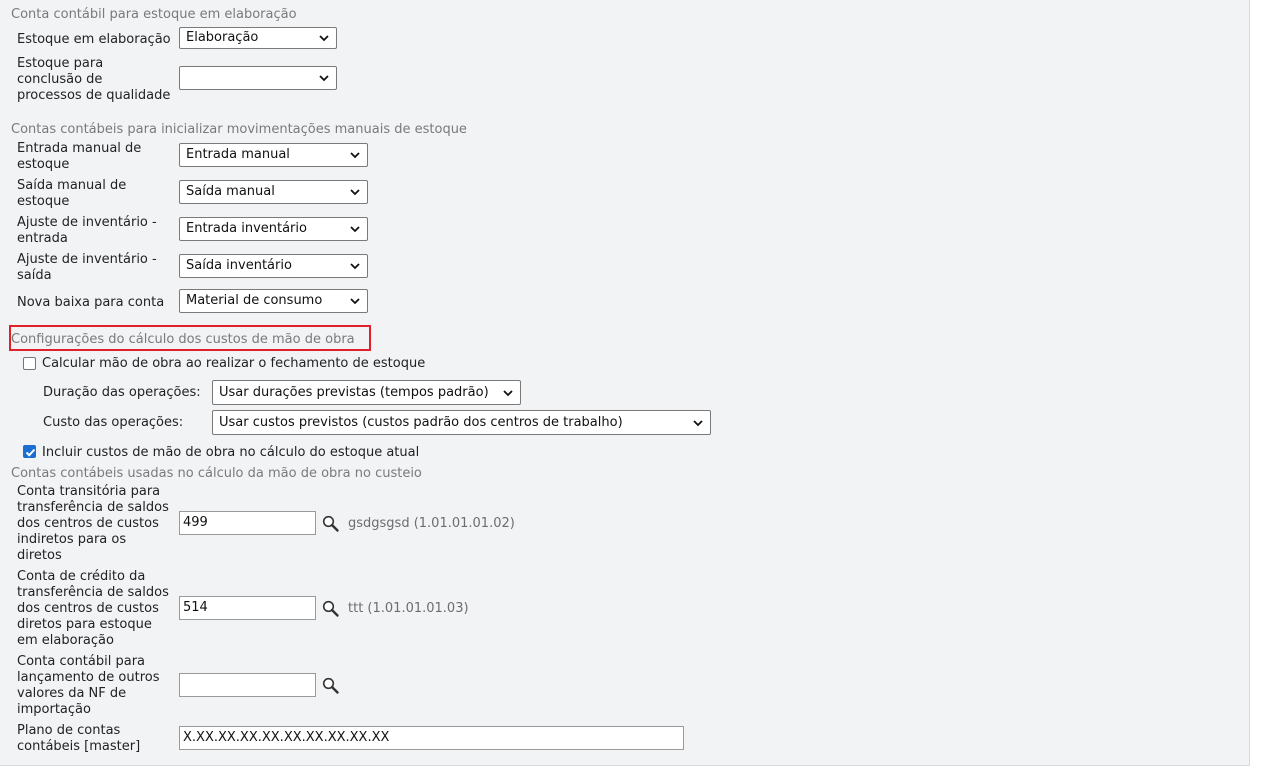 This screenshot has height=768, width=1264. Describe the element at coordinates (79, 738) in the screenshot. I see `plano-contas-label: Plano de contas contábeis [master]` at that location.